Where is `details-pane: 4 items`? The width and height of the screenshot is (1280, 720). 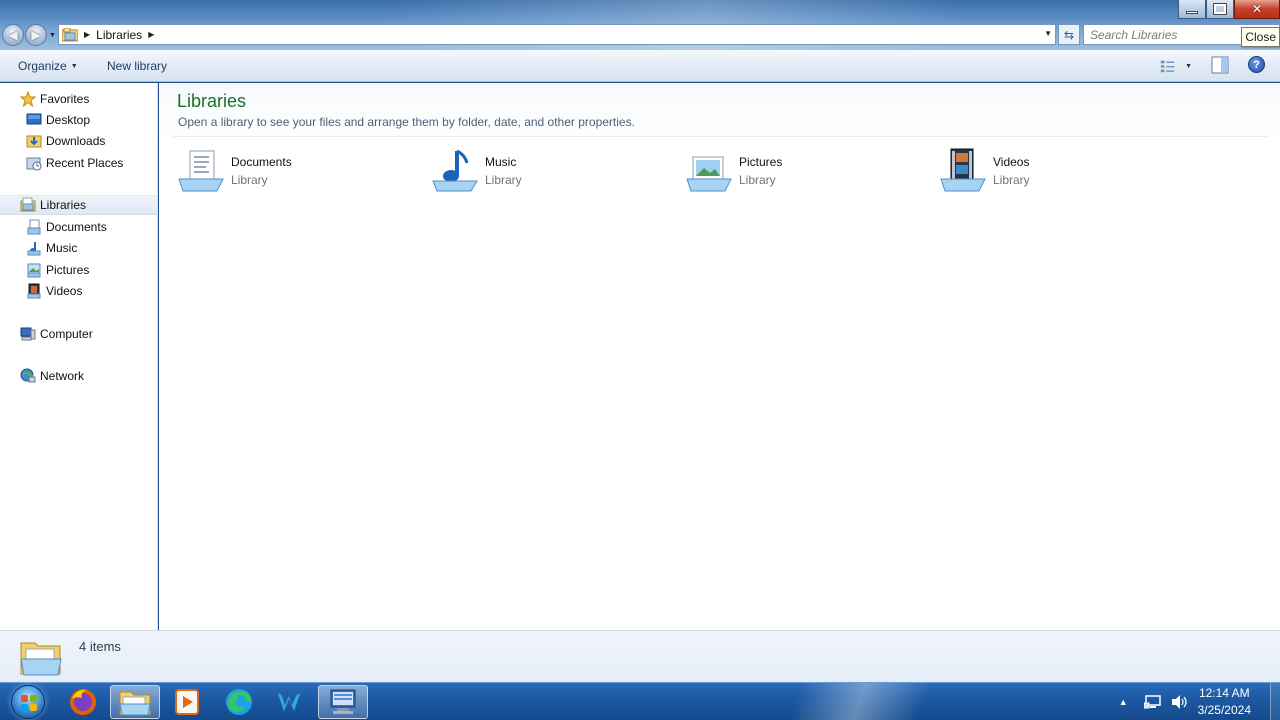 details-pane: 4 items is located at coordinates (640, 656).